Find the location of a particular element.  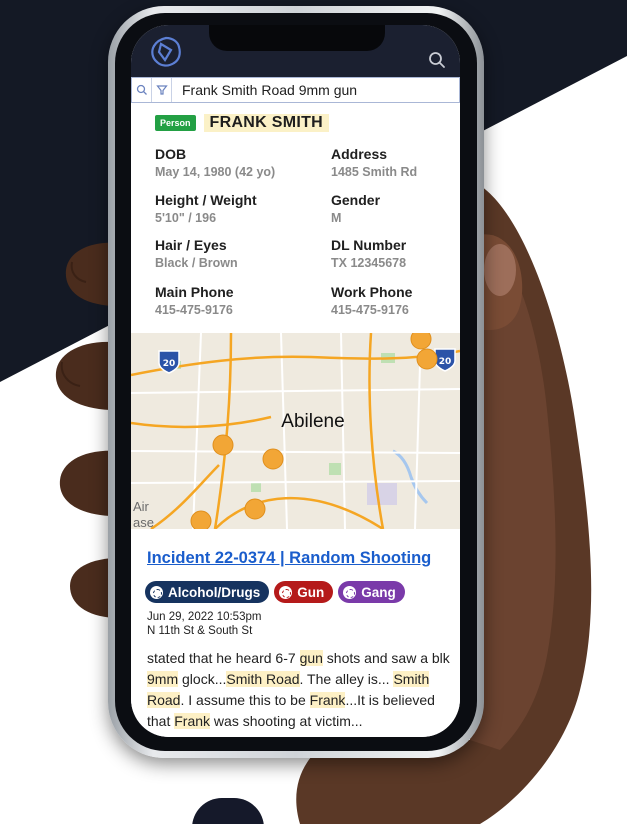

field-label: Work Phone is located at coordinates (372, 292).